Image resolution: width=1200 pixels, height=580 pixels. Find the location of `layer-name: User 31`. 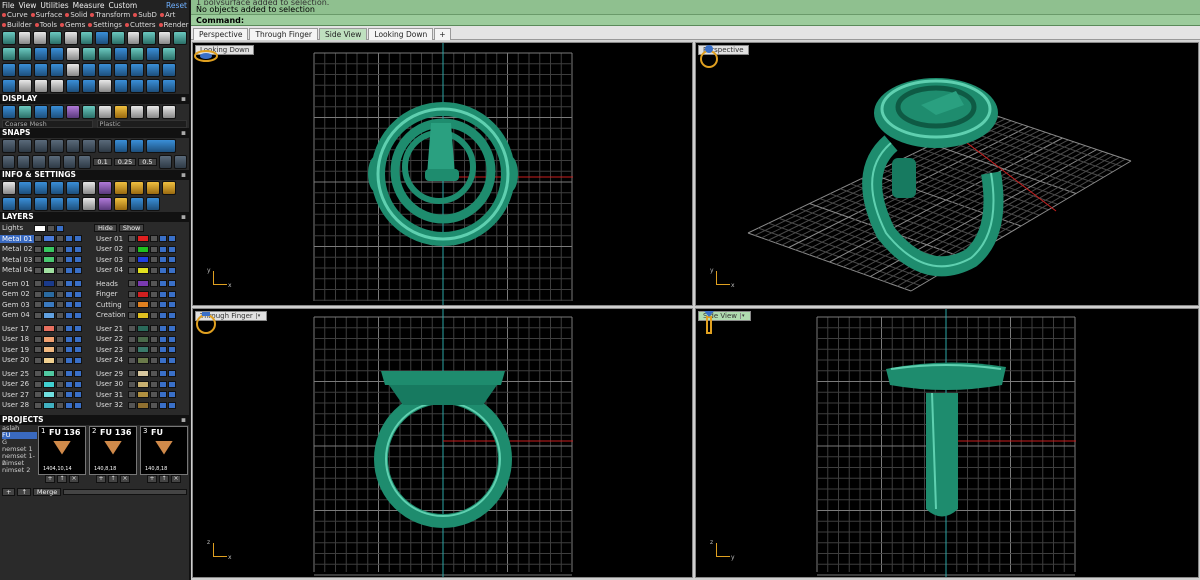

layer-name: User 31 is located at coordinates (111, 395).